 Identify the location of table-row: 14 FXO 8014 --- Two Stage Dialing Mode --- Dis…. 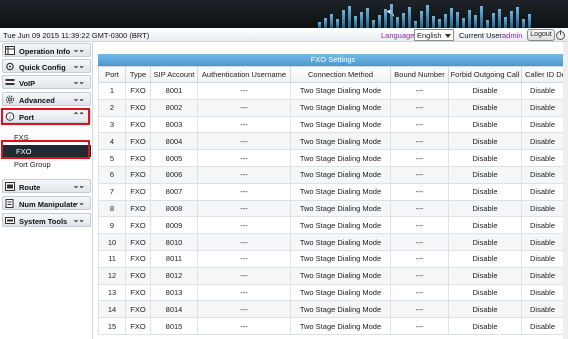
(333, 309).